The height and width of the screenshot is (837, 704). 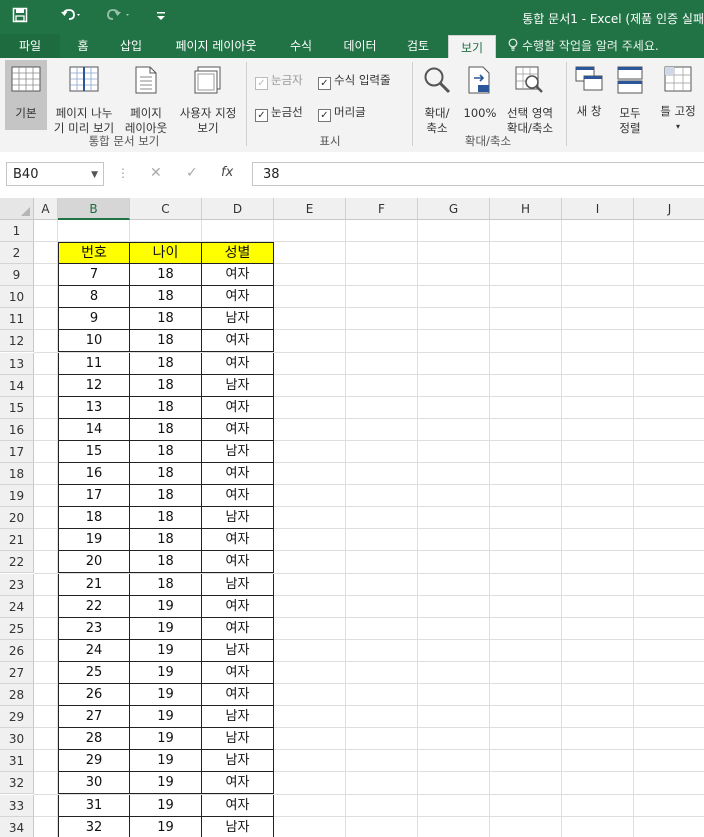 What do you see at coordinates (166, 209) in the screenshot?
I see `column-header-c: C` at bounding box center [166, 209].